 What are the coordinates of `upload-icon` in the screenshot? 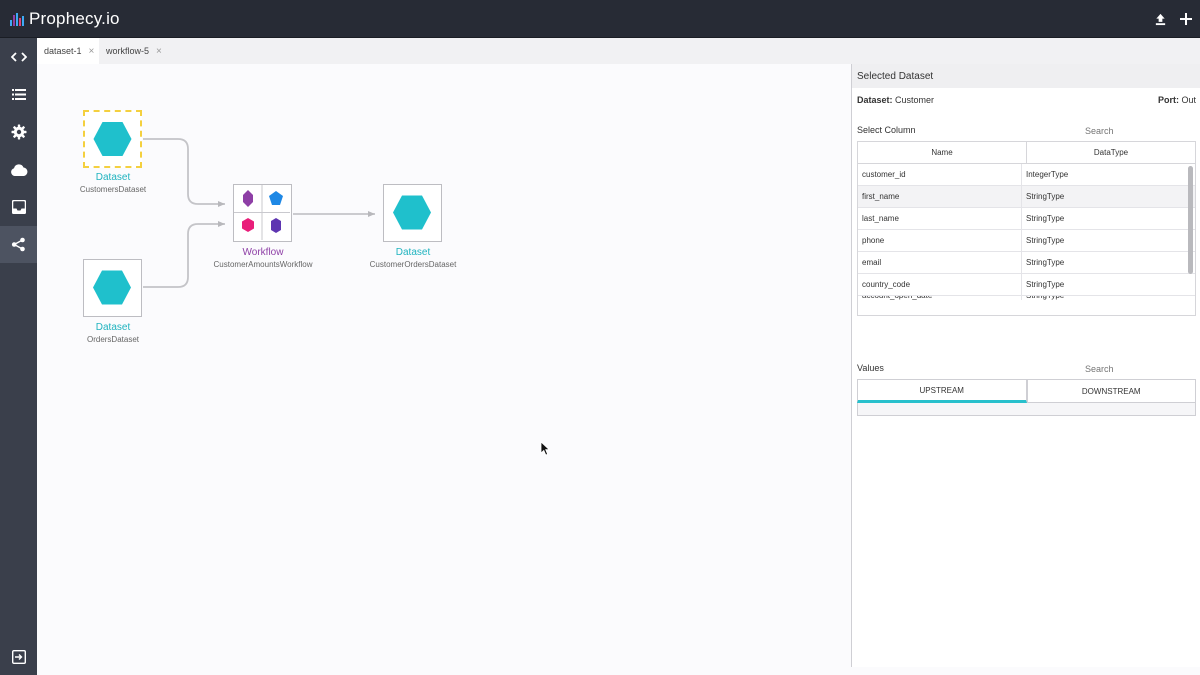 It's located at (1160, 19).